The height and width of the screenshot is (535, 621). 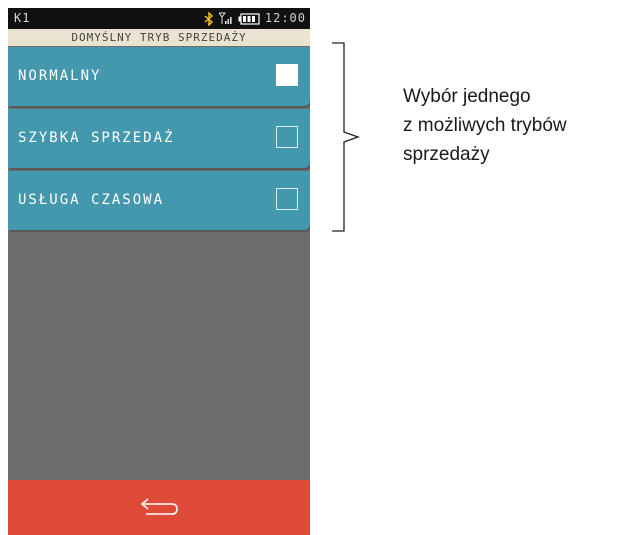 I want to click on bluetooth-icon, so click(x=208, y=18).